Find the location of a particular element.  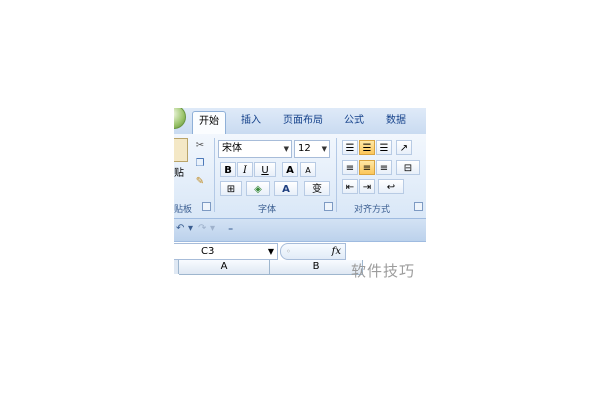

underline-button: U is located at coordinates (265, 169).